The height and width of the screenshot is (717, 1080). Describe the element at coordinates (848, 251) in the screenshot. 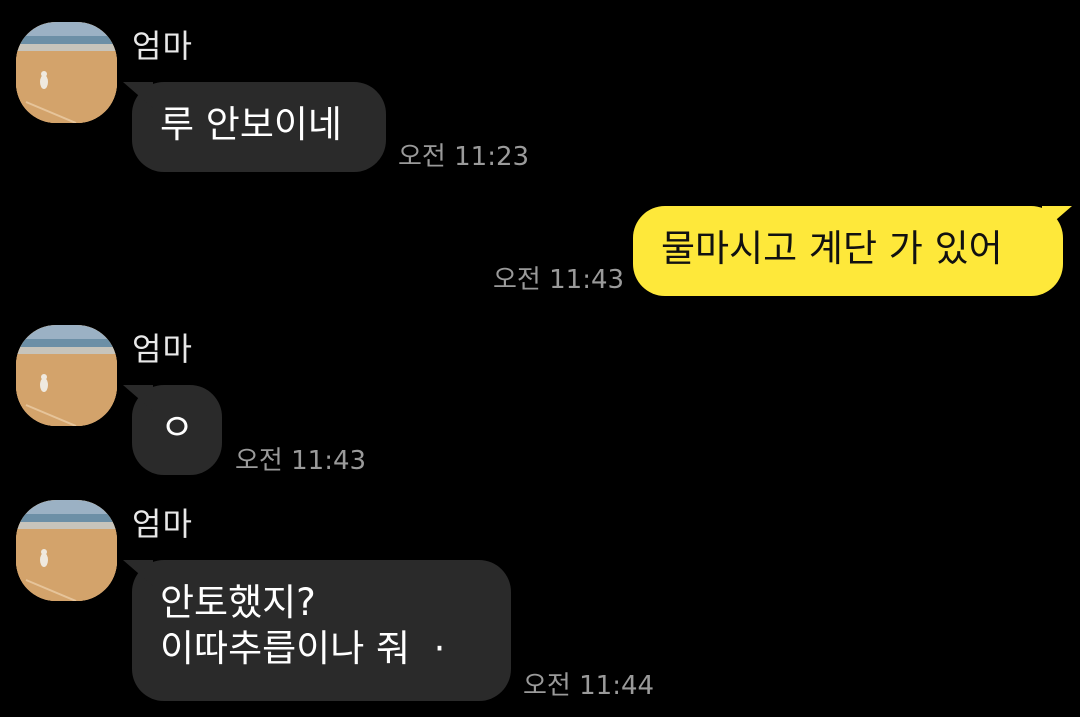

I see `message-bubble-outgoing: 물마시고 계단 가 있어` at that location.